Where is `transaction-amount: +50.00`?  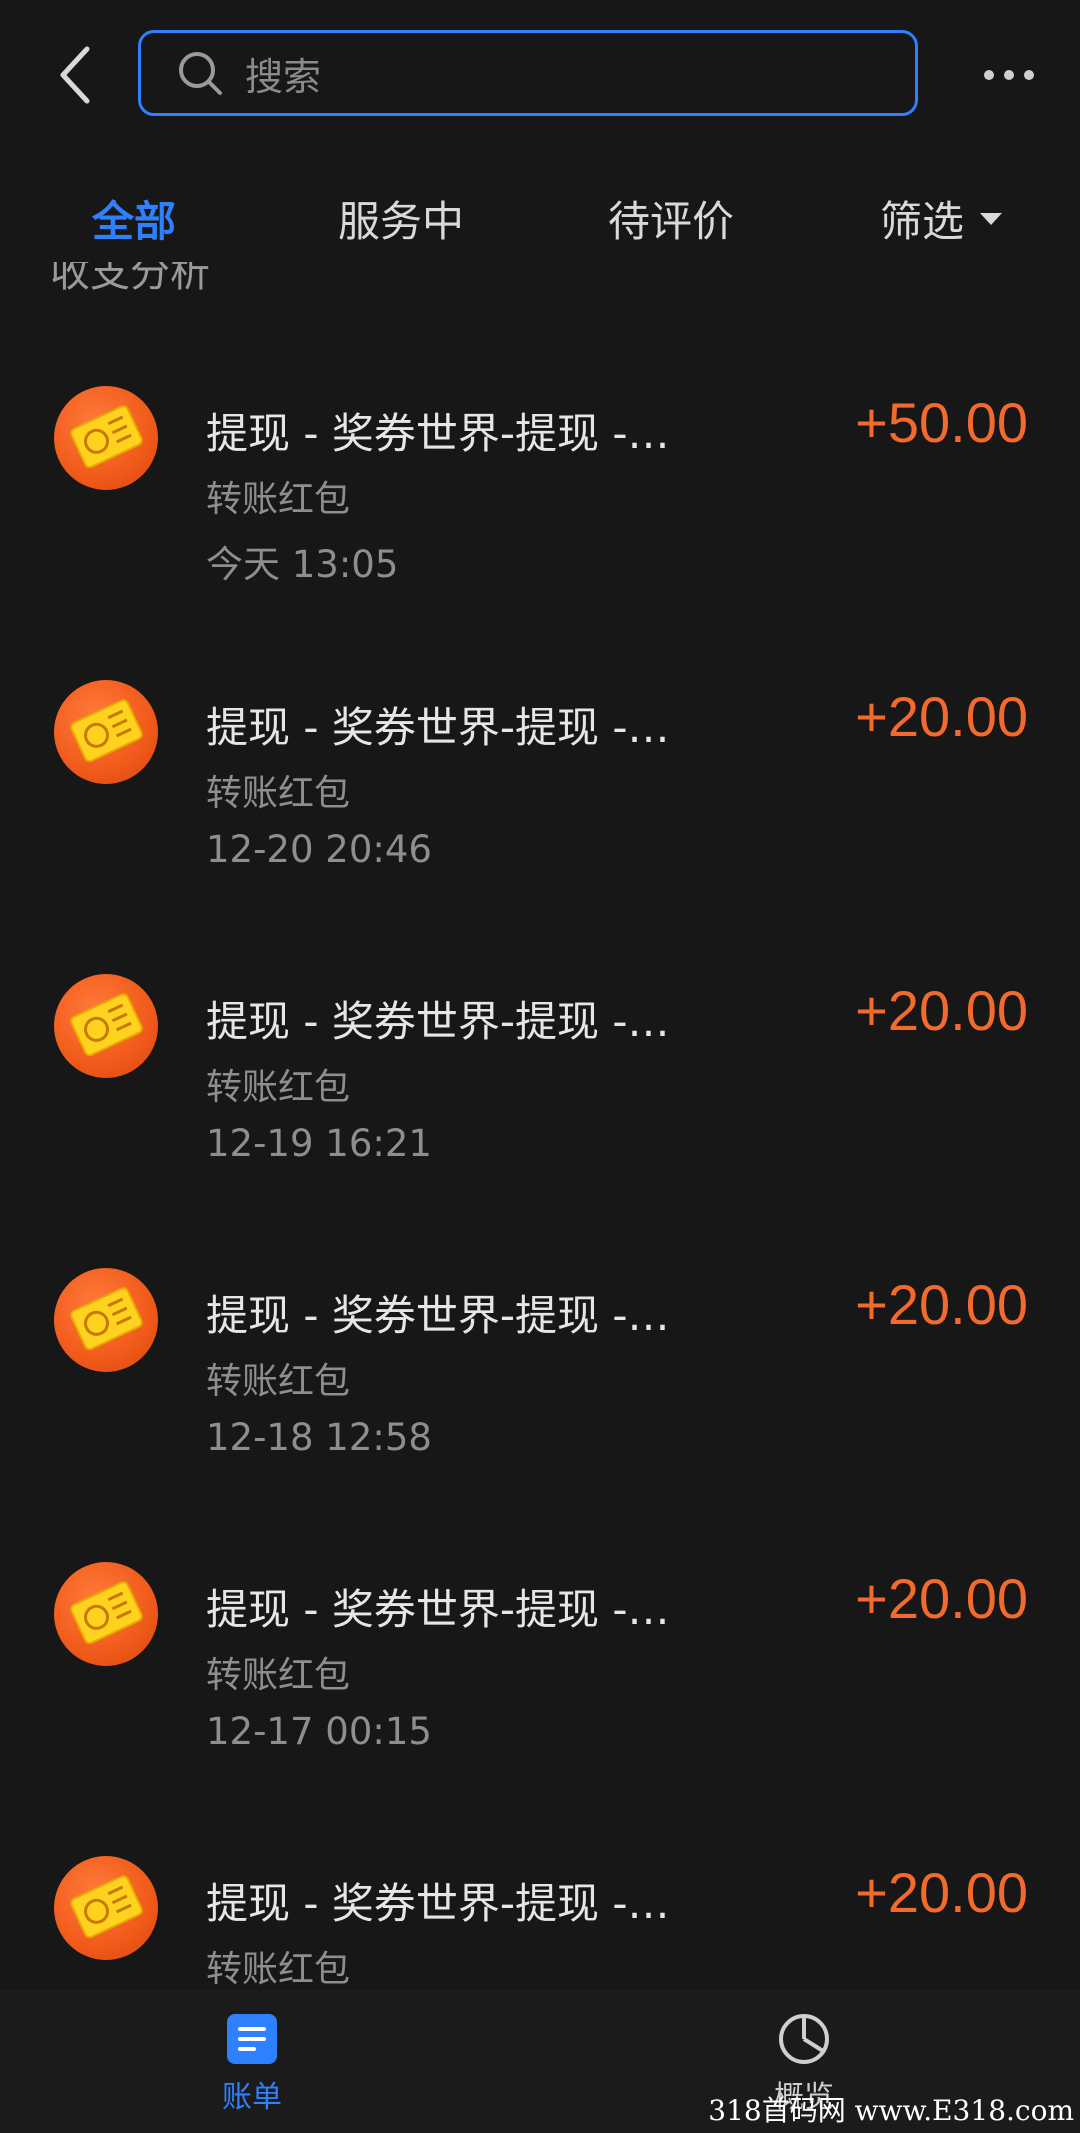
transaction-amount: +50.00 is located at coordinates (941, 422).